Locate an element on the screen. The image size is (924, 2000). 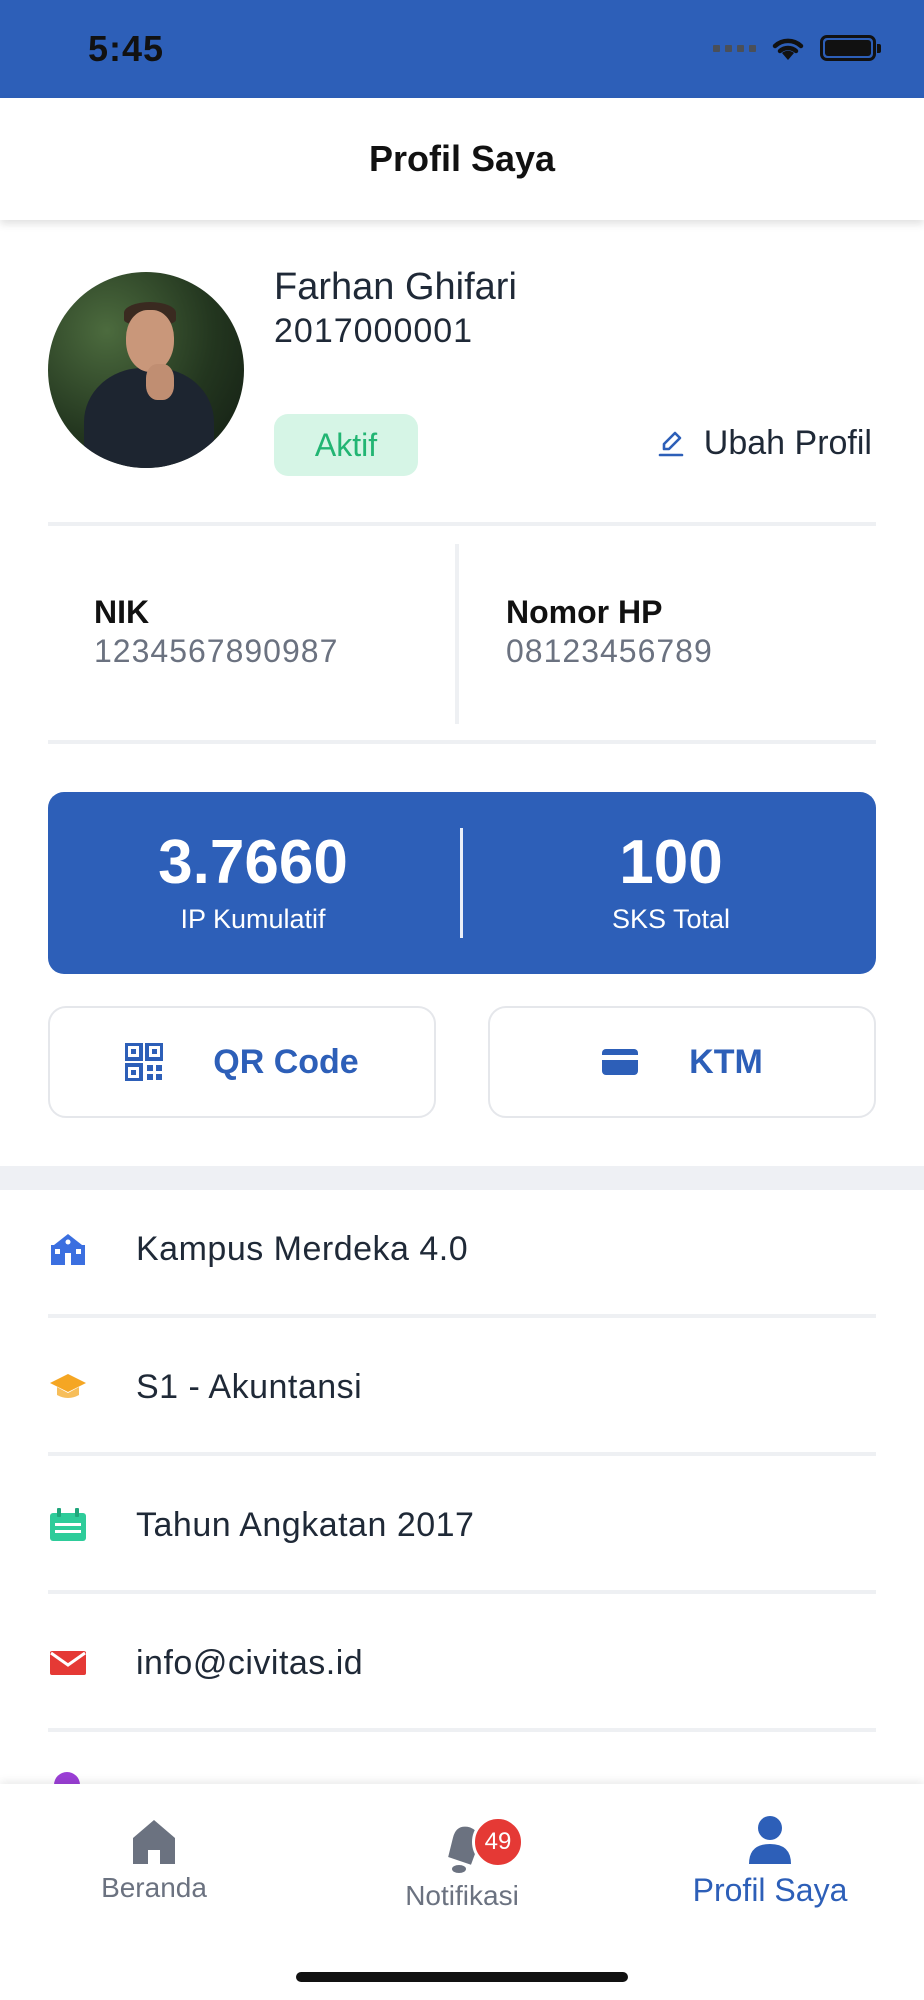
sks-label: SKS Total is located at coordinates (671, 919).